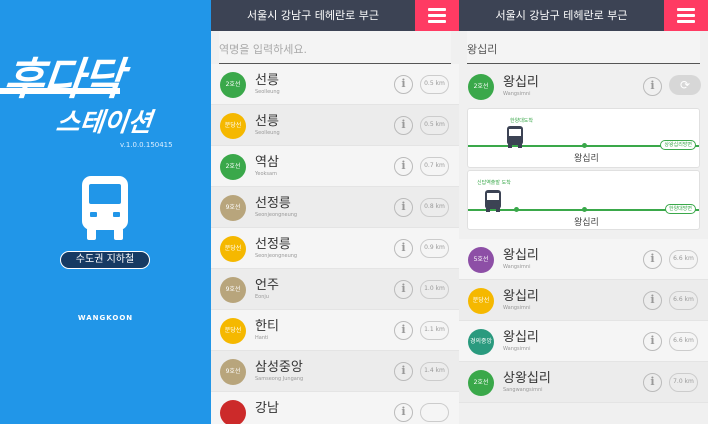 The image size is (708, 424). What do you see at coordinates (583, 300) in the screenshot?
I see `station-row: 분당선 왕십리 Wangsimni i 6.6 km` at bounding box center [583, 300].